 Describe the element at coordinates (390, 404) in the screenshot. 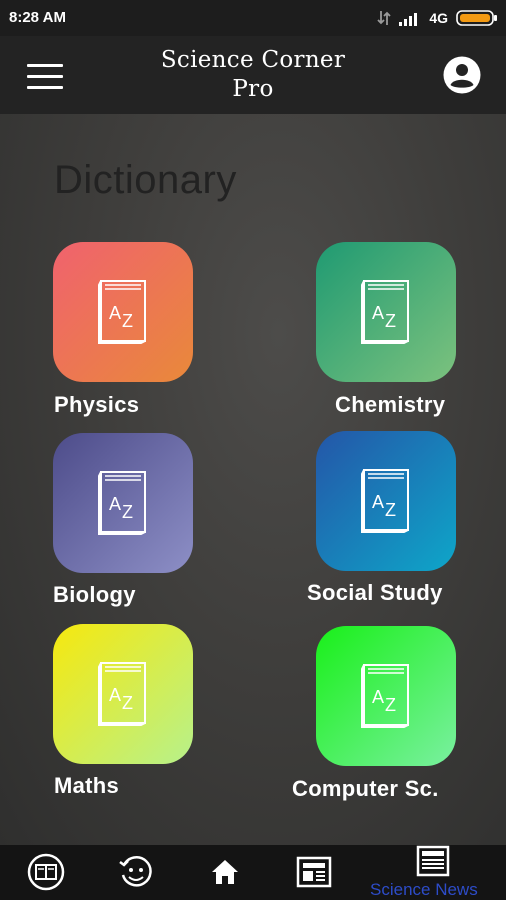

I see `tile-chemistry-label: Chemistry` at that location.